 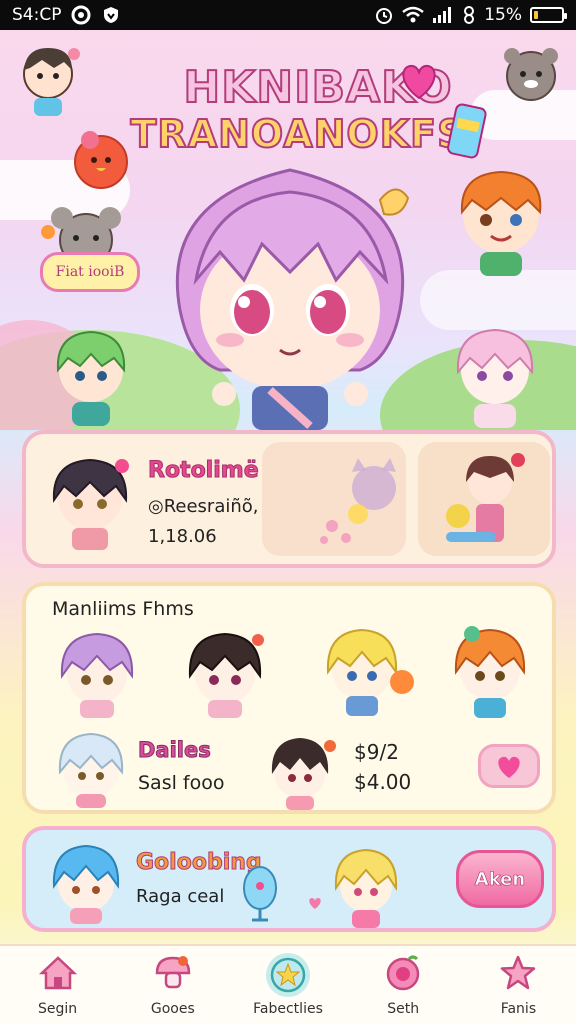 I want to click on battery-level, so click(x=536, y=15).